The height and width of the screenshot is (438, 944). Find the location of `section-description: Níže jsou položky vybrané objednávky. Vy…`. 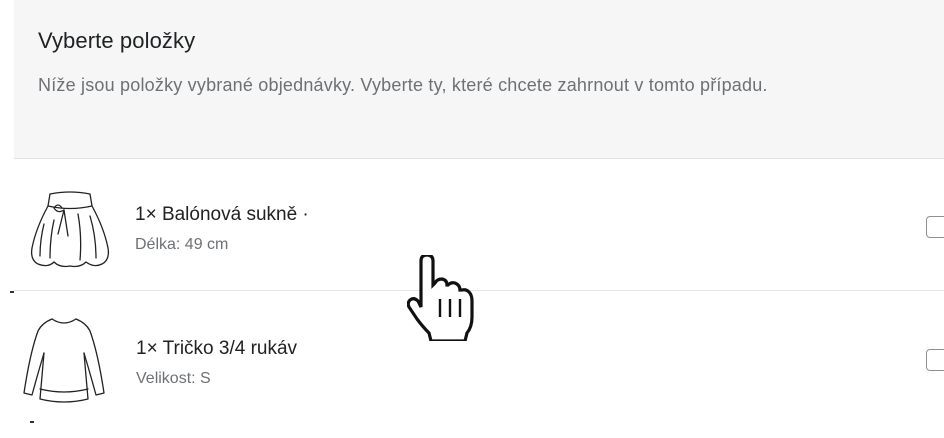

section-description: Níže jsou položky vybrané objednávky. Vy… is located at coordinates (403, 85).